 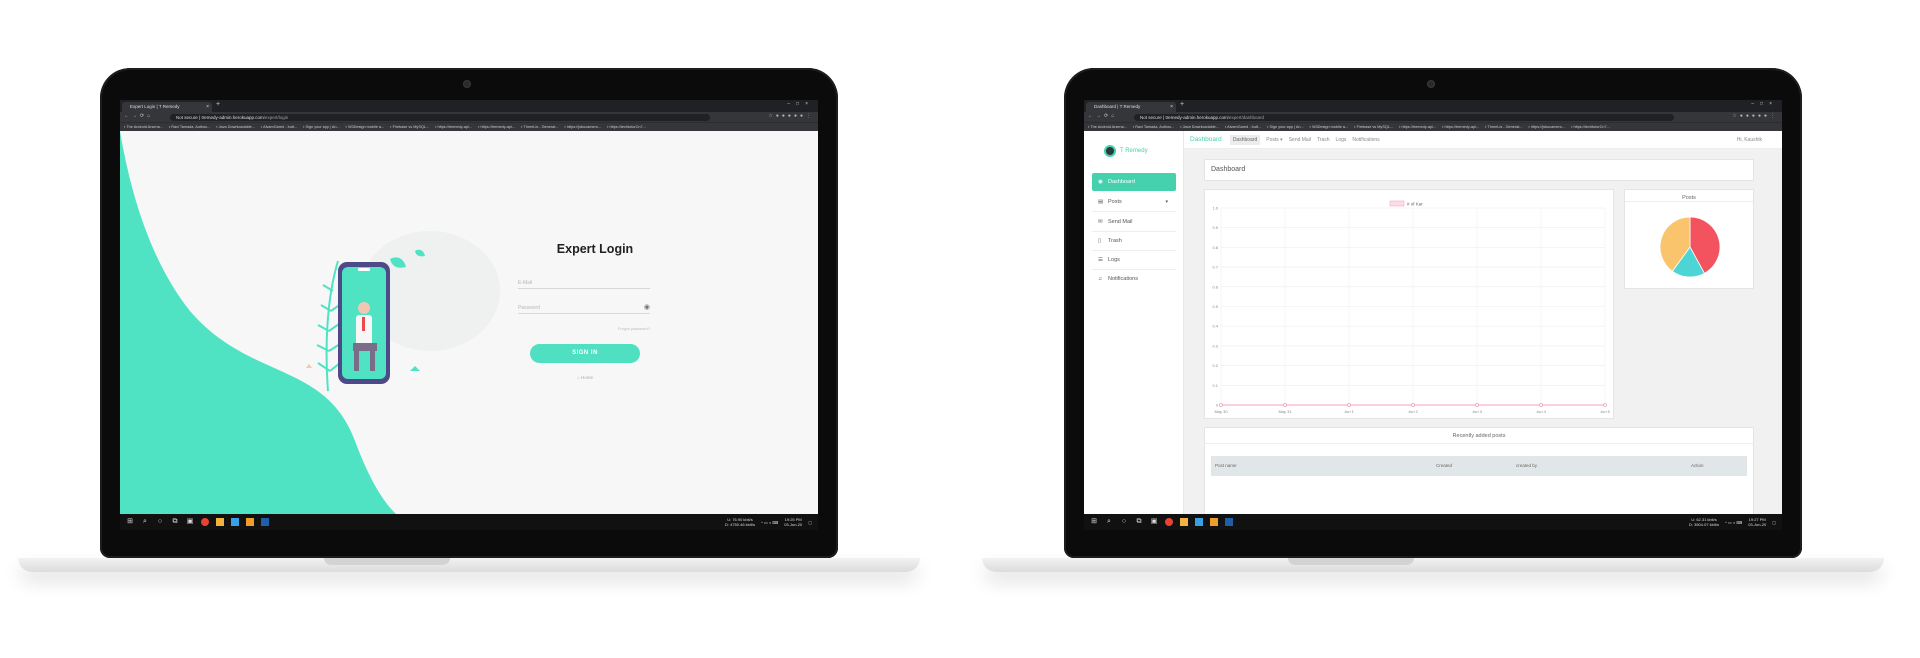 I want to click on login-title: Expert Login, so click(x=595, y=249).